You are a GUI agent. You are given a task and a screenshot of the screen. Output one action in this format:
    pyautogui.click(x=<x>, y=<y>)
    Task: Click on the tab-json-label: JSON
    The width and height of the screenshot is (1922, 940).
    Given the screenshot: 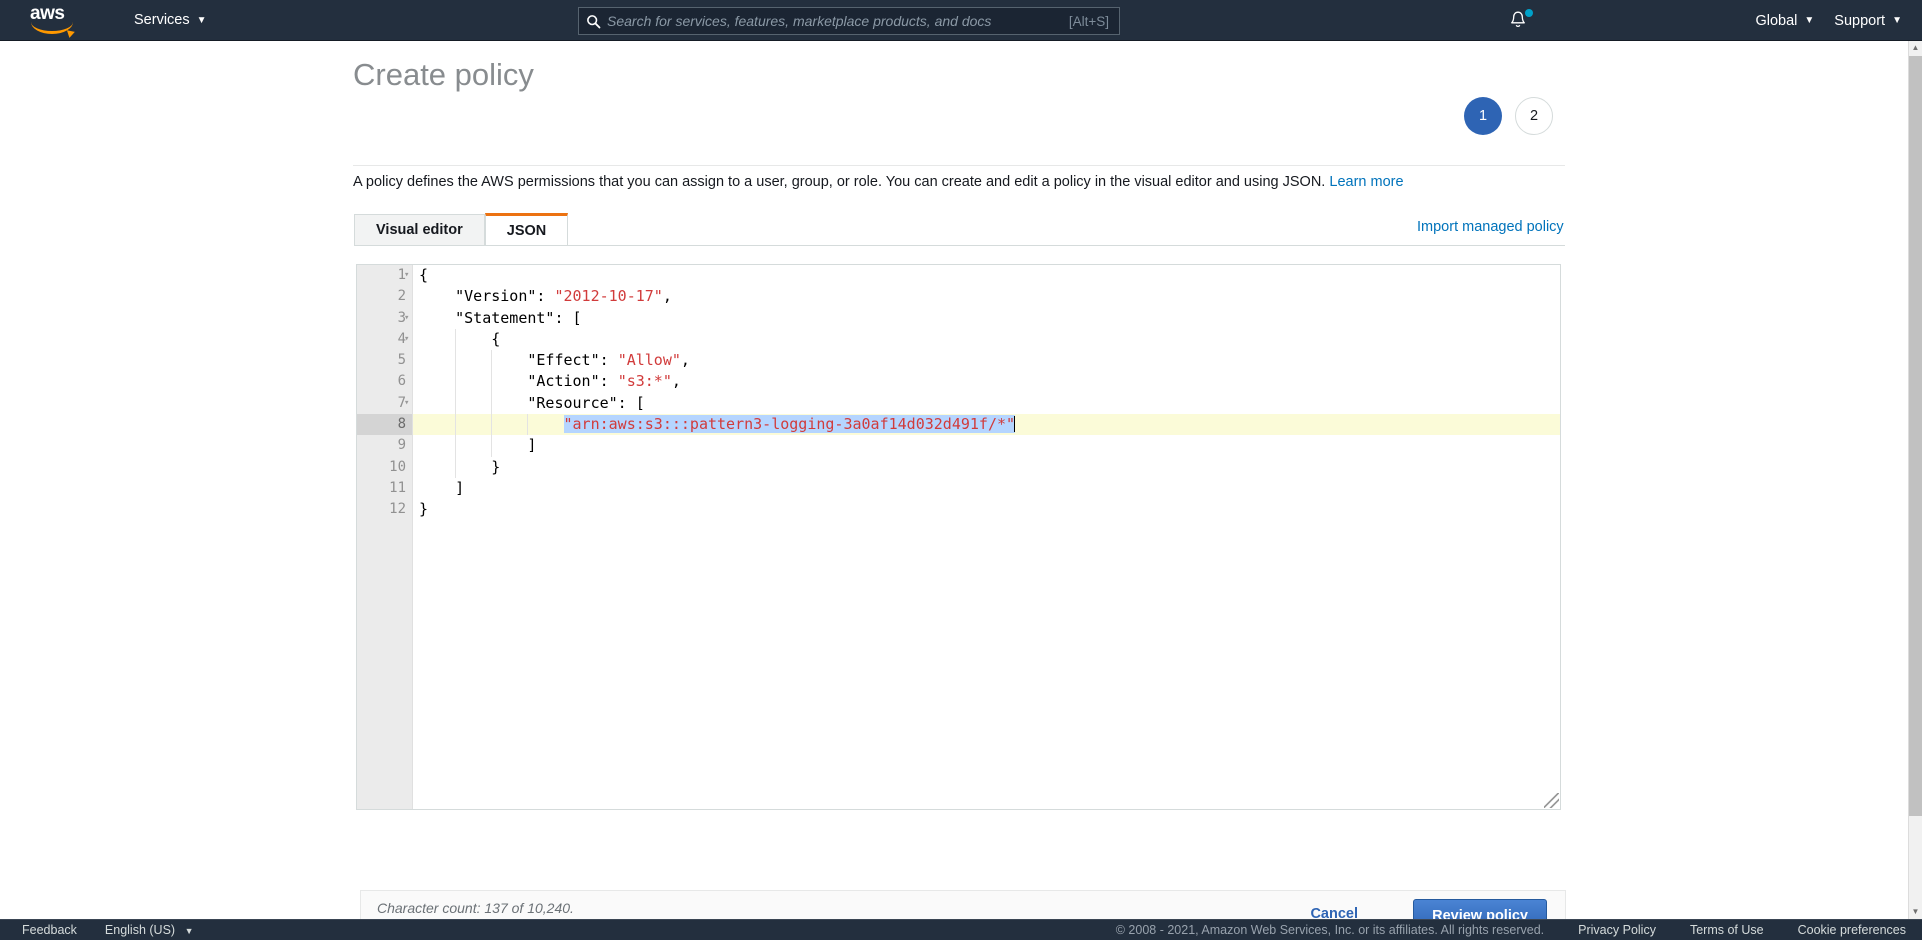 What is the action you would take?
    pyautogui.click(x=526, y=230)
    